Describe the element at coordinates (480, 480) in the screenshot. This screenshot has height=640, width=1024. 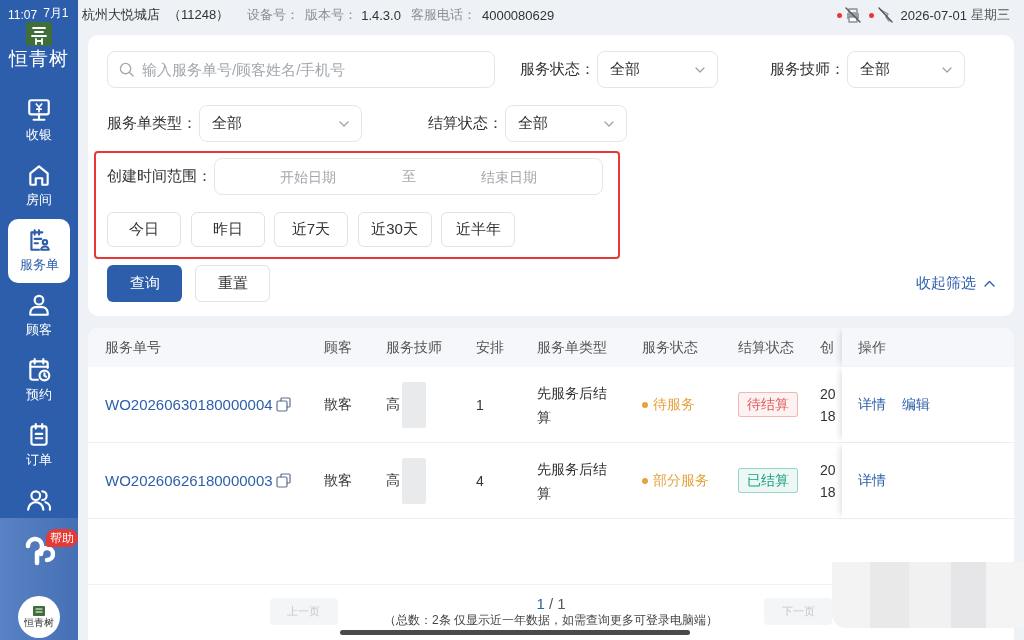
I see `table-cell: 4` at that location.